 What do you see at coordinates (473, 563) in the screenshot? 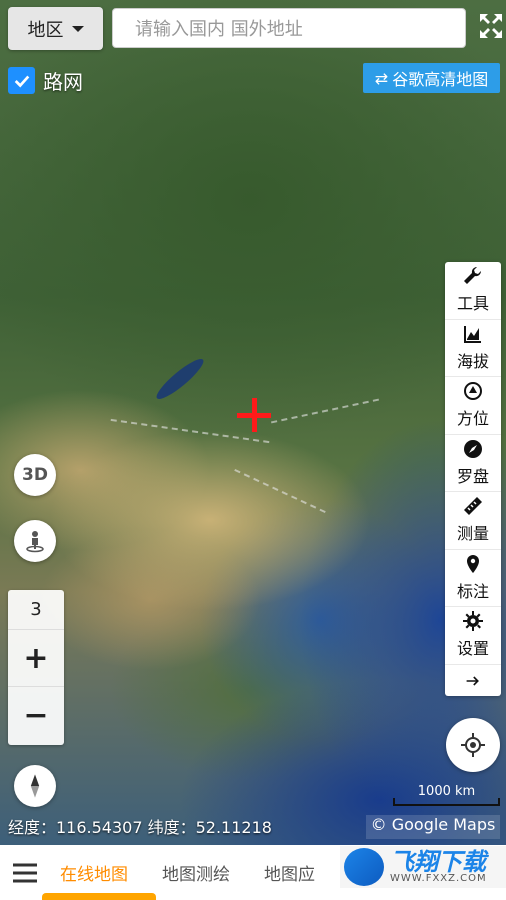
I see `marker-icon` at bounding box center [473, 563].